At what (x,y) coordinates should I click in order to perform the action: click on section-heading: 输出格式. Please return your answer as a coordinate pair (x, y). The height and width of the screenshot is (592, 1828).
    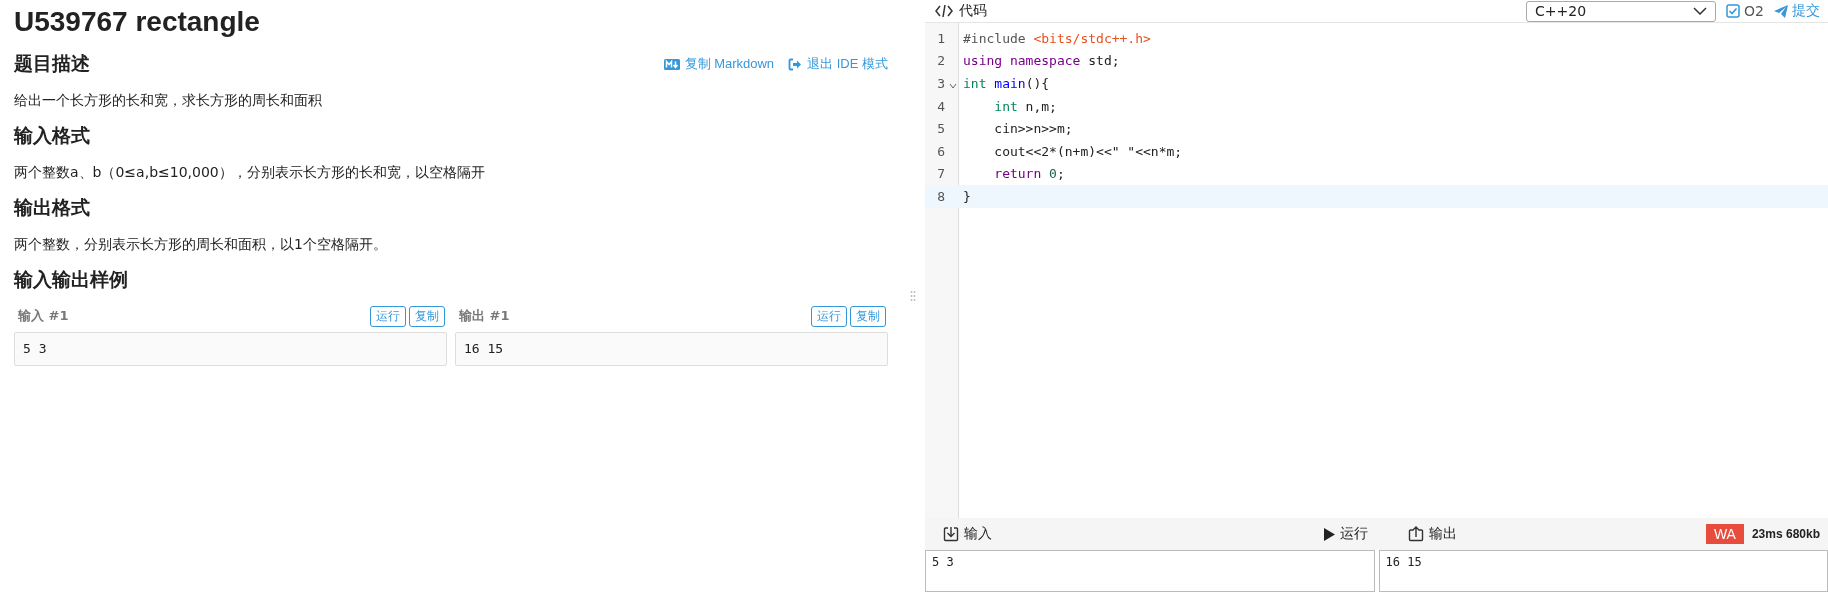
    Looking at the image, I should click on (52, 207).